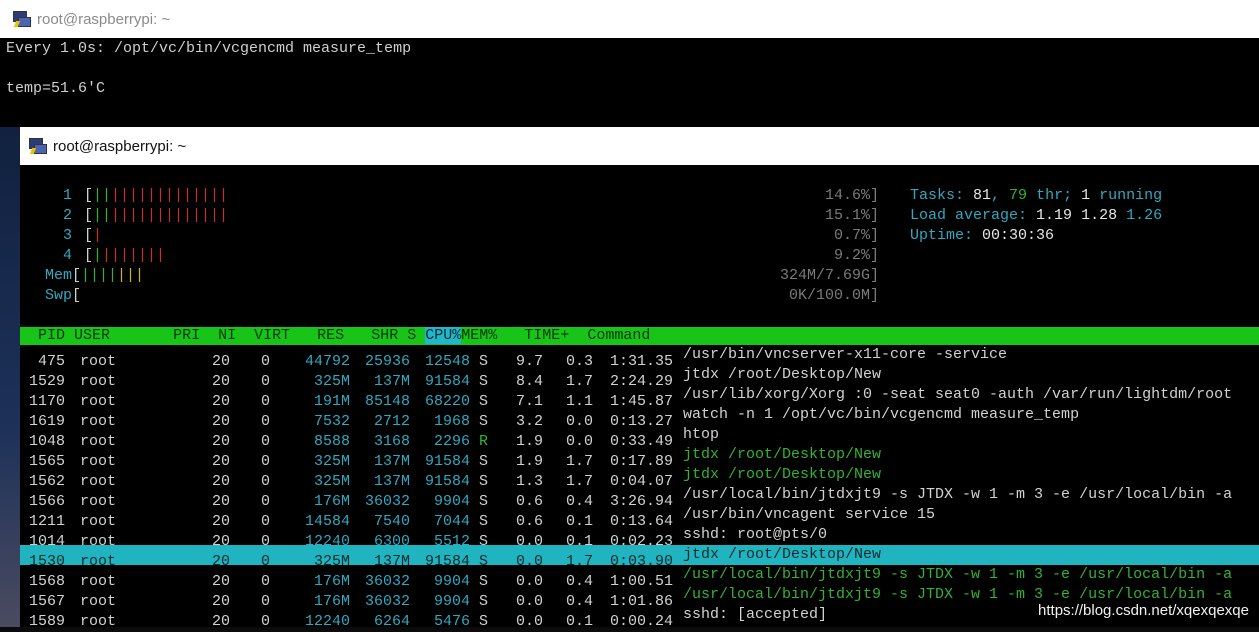 The height and width of the screenshot is (632, 1259). Describe the element at coordinates (391, 621) in the screenshot. I see `cell-res: 6264` at that location.